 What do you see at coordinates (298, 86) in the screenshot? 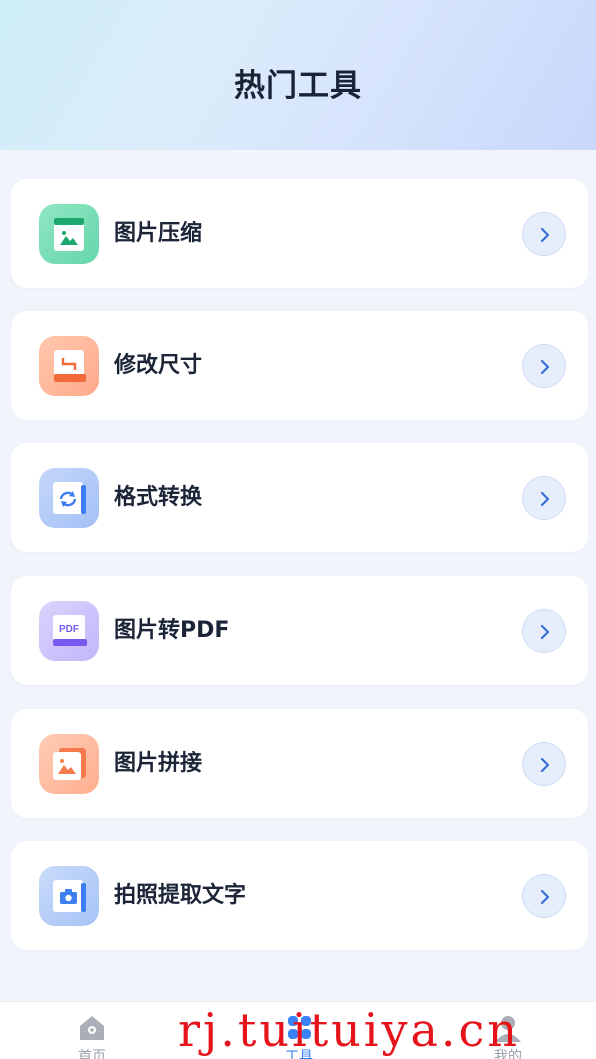
I see `page-title: 热门工具` at bounding box center [298, 86].